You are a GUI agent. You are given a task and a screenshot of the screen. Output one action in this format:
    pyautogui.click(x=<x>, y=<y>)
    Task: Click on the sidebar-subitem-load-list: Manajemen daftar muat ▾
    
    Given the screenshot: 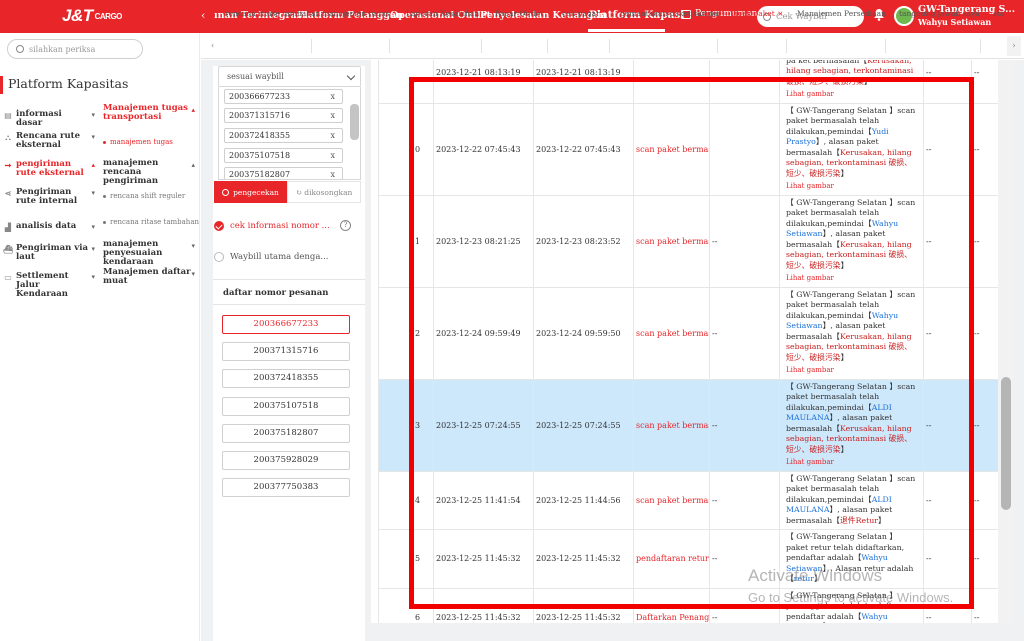 What is the action you would take?
    pyautogui.click(x=150, y=277)
    